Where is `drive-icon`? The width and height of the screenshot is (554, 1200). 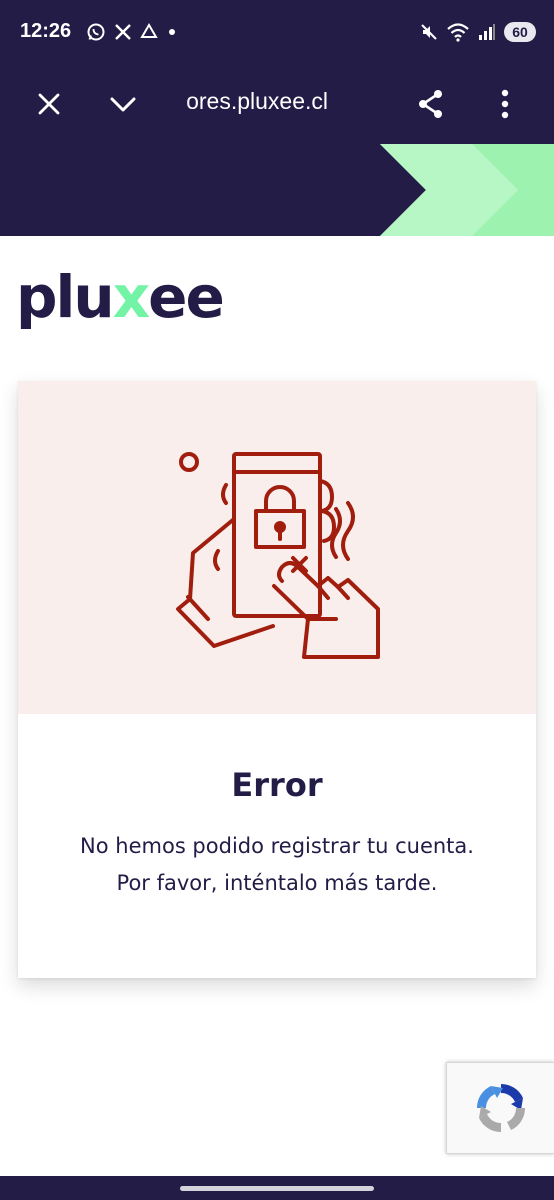
drive-icon is located at coordinates (149, 30).